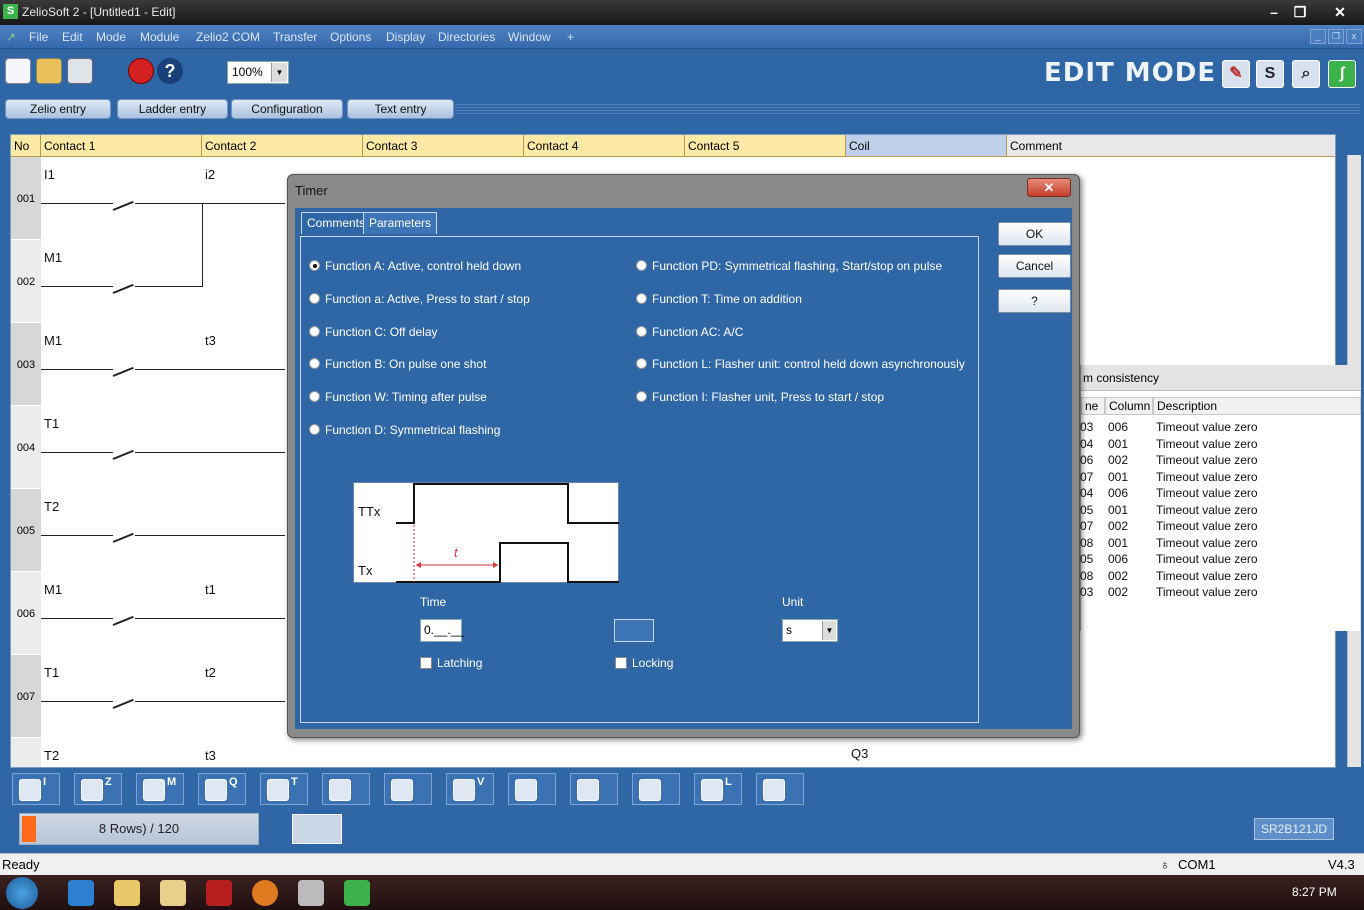 The width and height of the screenshot is (1364, 910). What do you see at coordinates (36, 789) in the screenshot?
I see `input-contact-button: I` at bounding box center [36, 789].